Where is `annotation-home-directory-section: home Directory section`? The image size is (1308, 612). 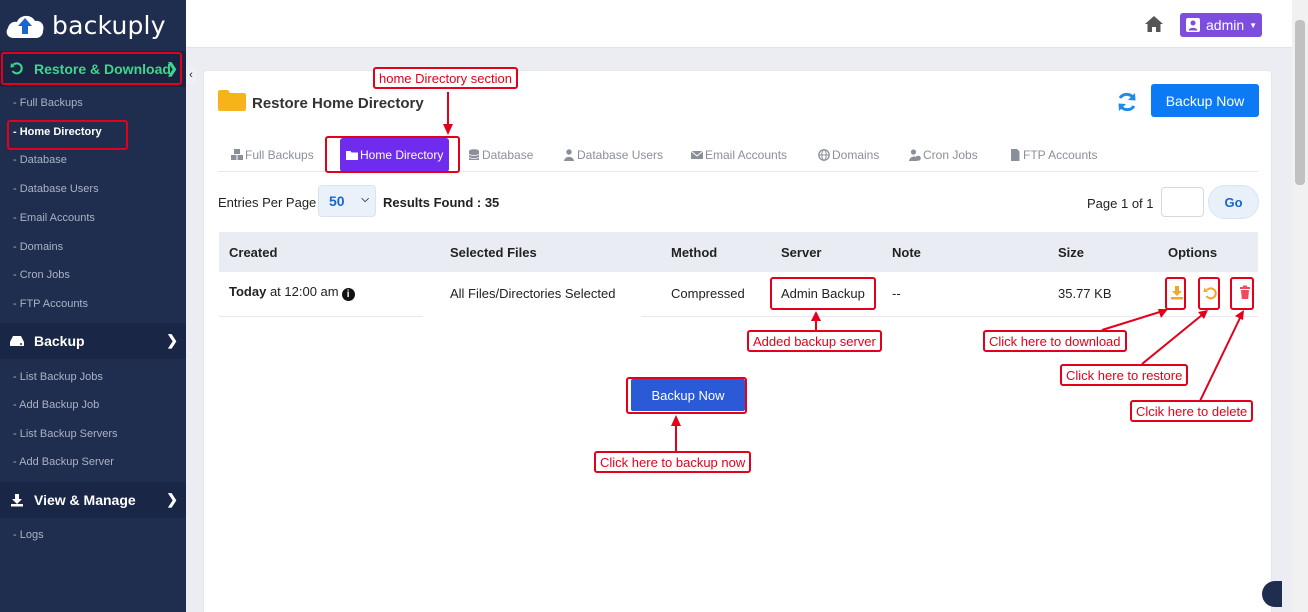
annotation-home-directory-section: home Directory section is located at coordinates (445, 78).